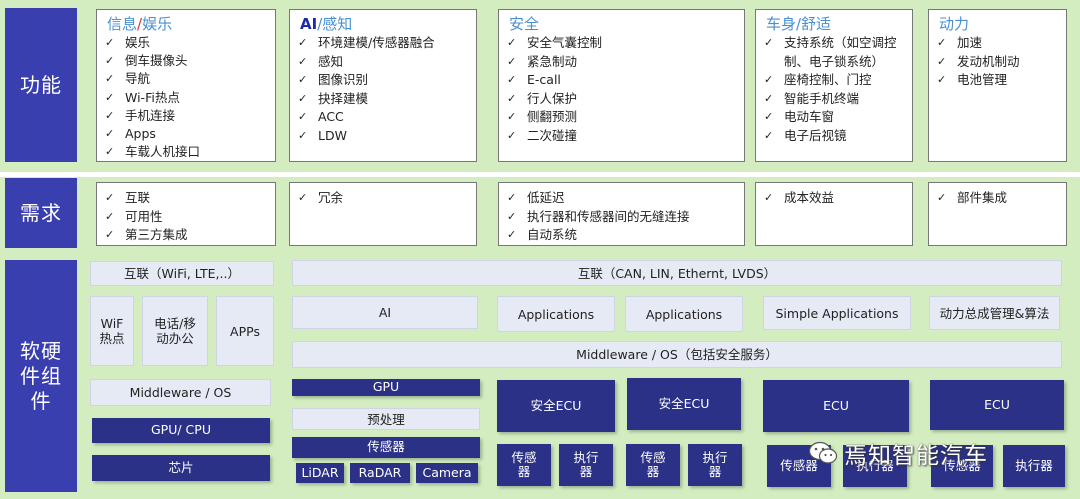 The height and width of the screenshot is (499, 1080). I want to click on list-item: ✓ 环境建模/传感器融合, so click(366, 43).